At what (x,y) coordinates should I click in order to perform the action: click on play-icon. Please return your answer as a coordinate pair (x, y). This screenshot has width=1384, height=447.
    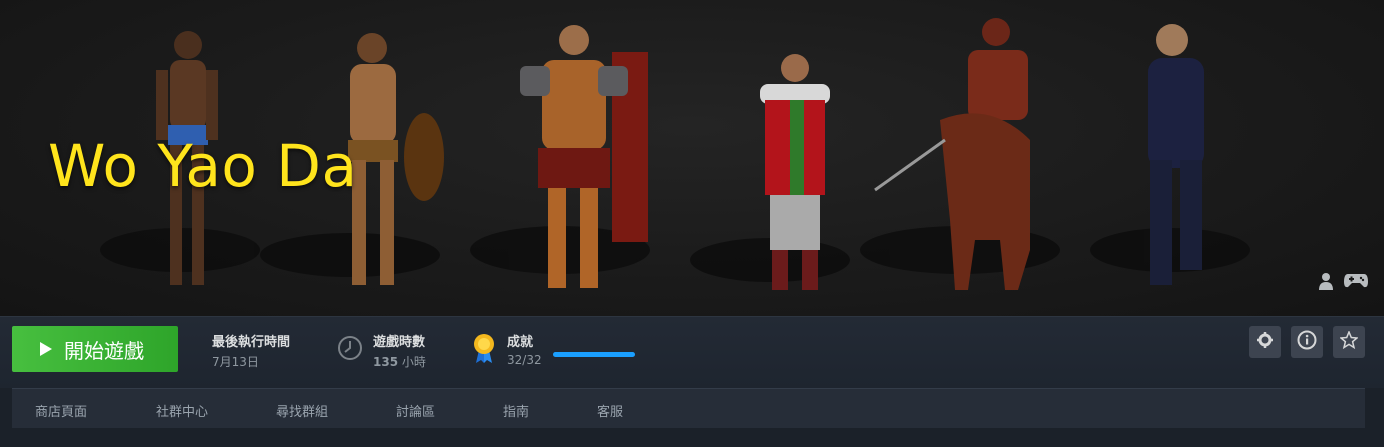
    Looking at the image, I should click on (46, 349).